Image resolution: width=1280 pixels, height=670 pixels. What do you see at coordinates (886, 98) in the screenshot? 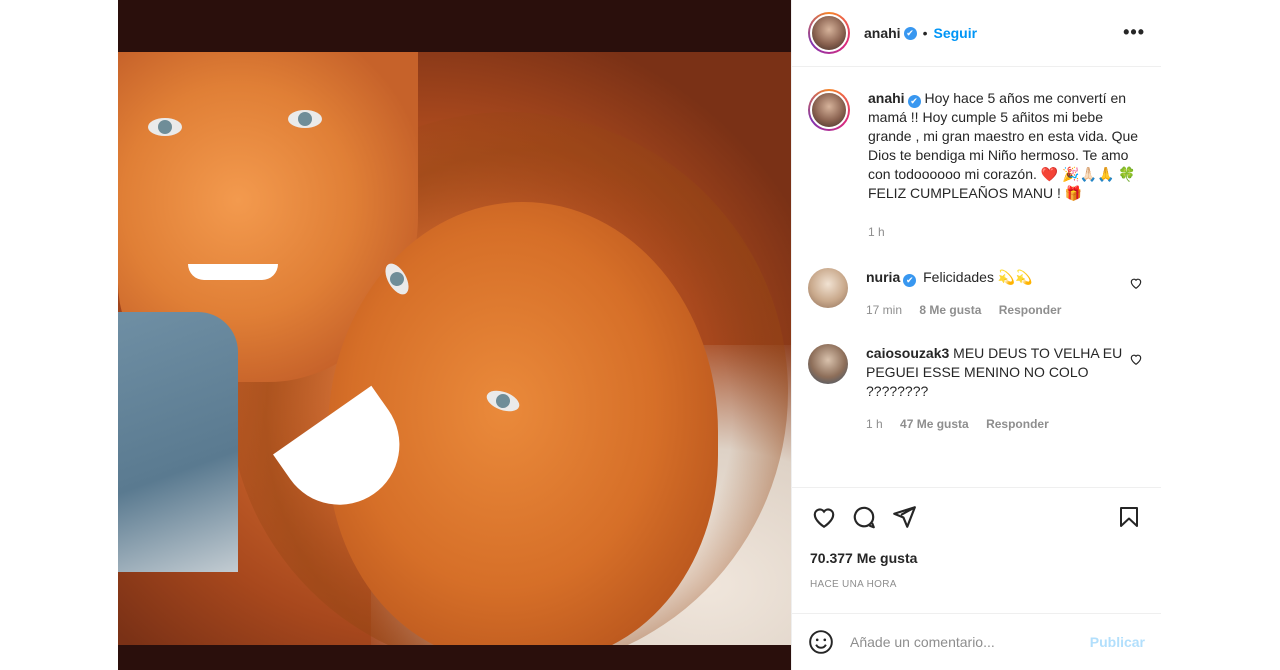
I see `caption-username: anahi` at bounding box center [886, 98].